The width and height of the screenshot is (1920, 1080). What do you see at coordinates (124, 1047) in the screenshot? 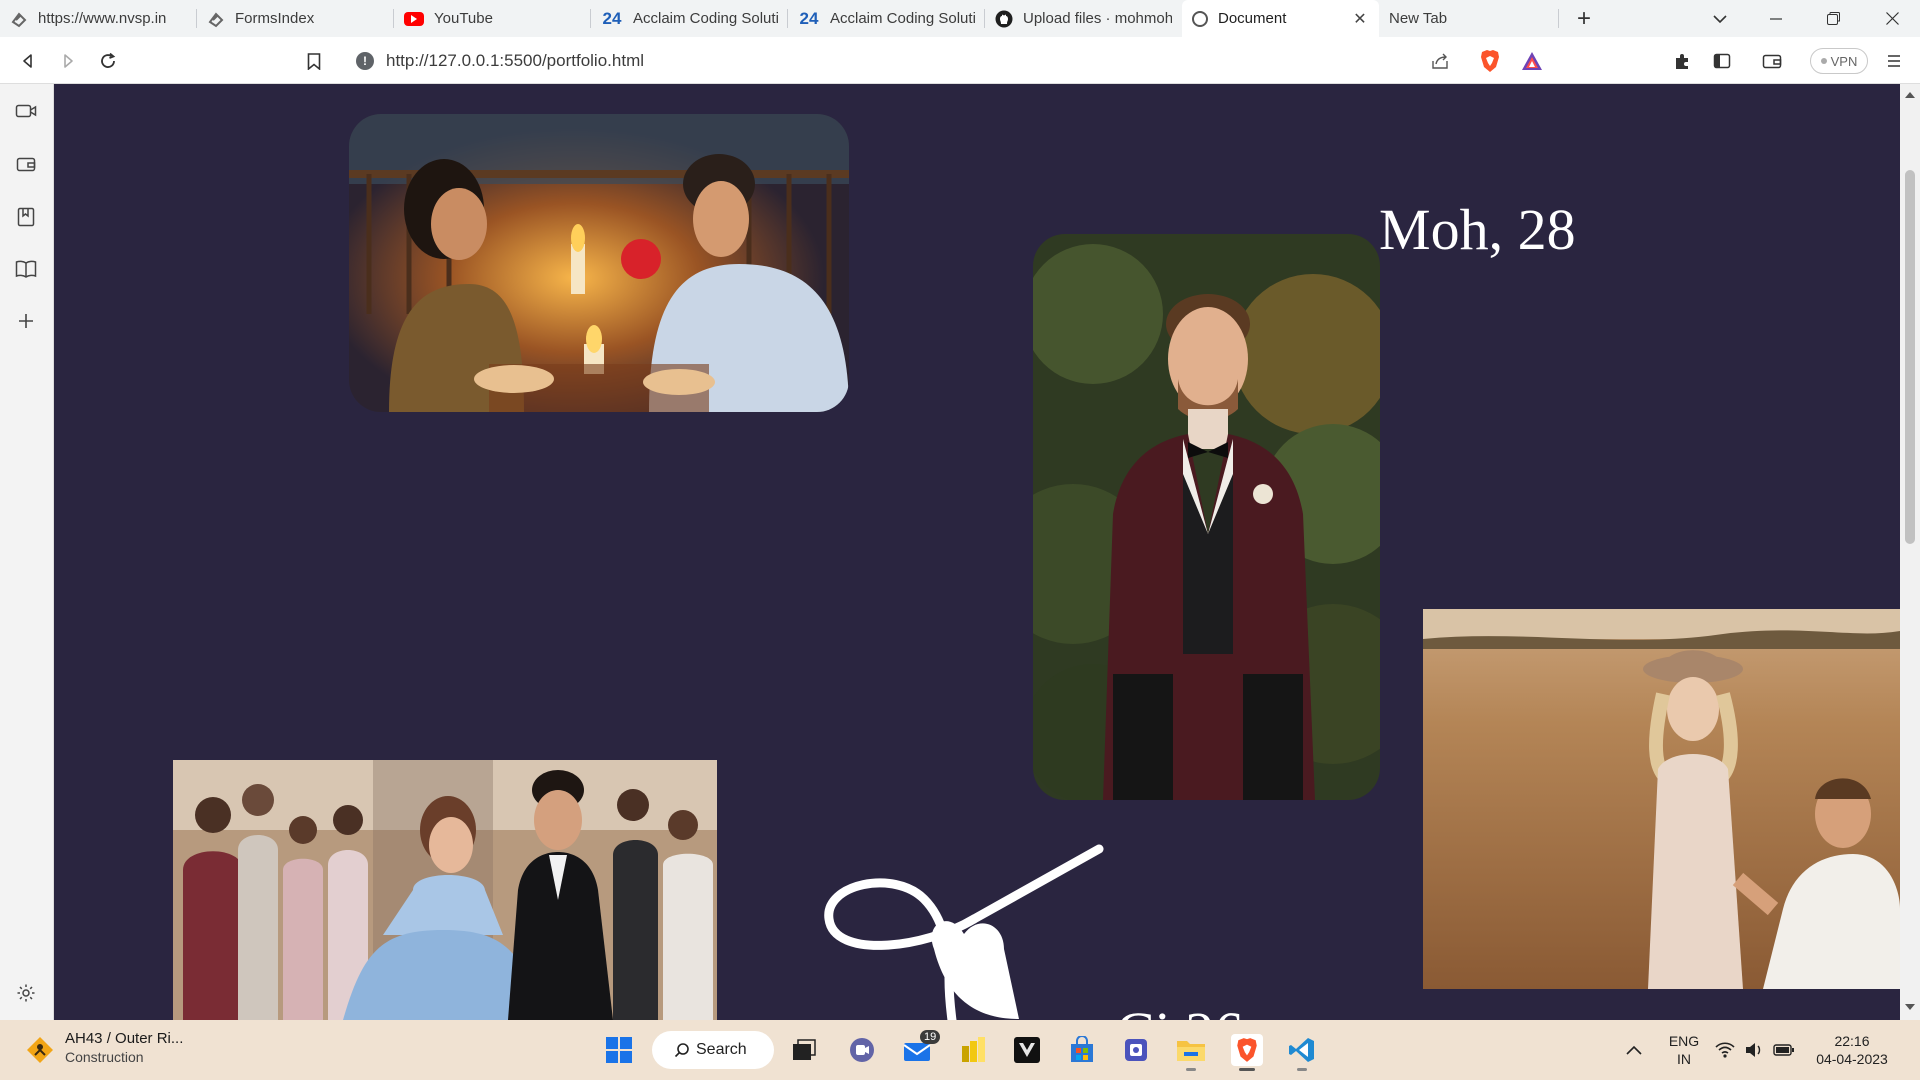
I see `widget-news: AH43 / Outer Ri... Construction` at bounding box center [124, 1047].